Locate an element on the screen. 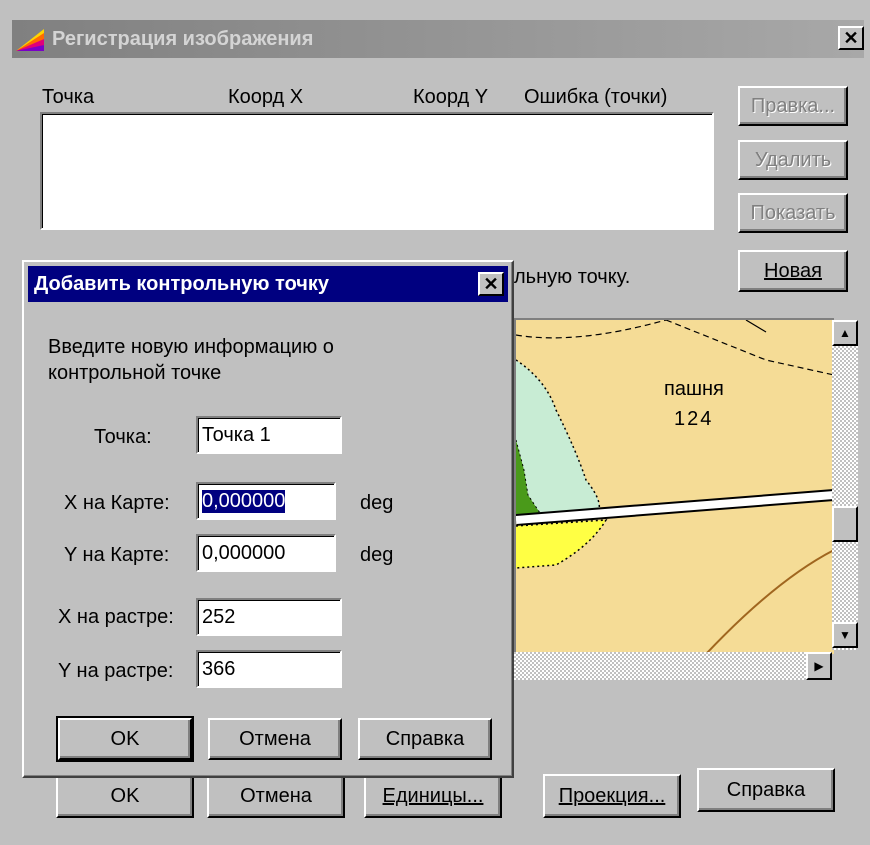  scroll-right-icon: ▶ is located at coordinates (819, 666).